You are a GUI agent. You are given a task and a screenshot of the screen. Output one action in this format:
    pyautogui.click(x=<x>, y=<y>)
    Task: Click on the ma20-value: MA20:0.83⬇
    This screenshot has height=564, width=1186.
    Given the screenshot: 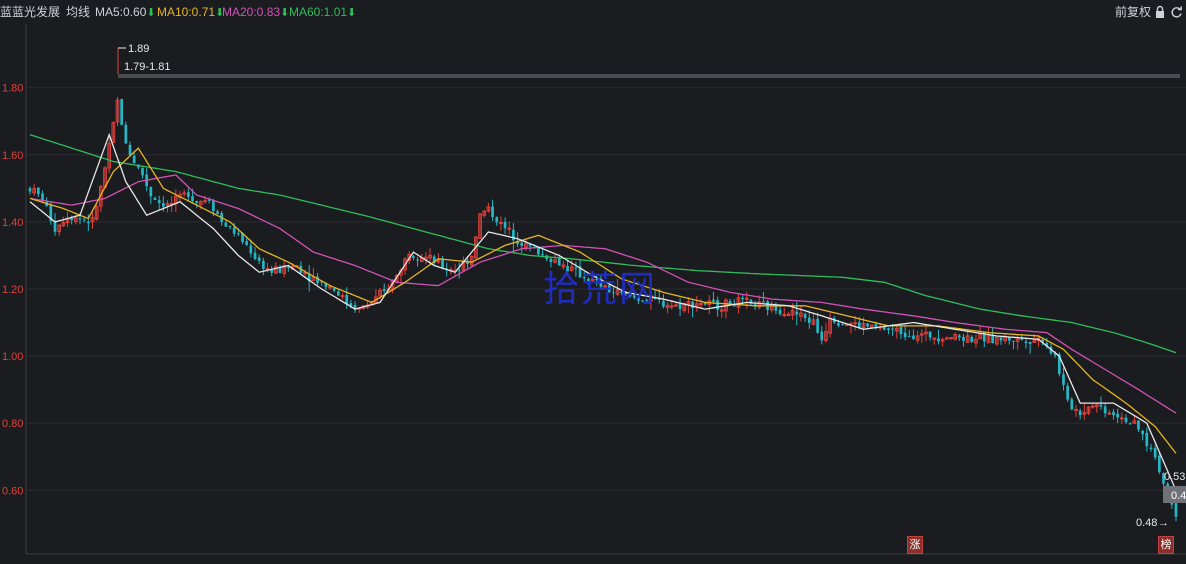 What is the action you would take?
    pyautogui.click(x=255, y=12)
    